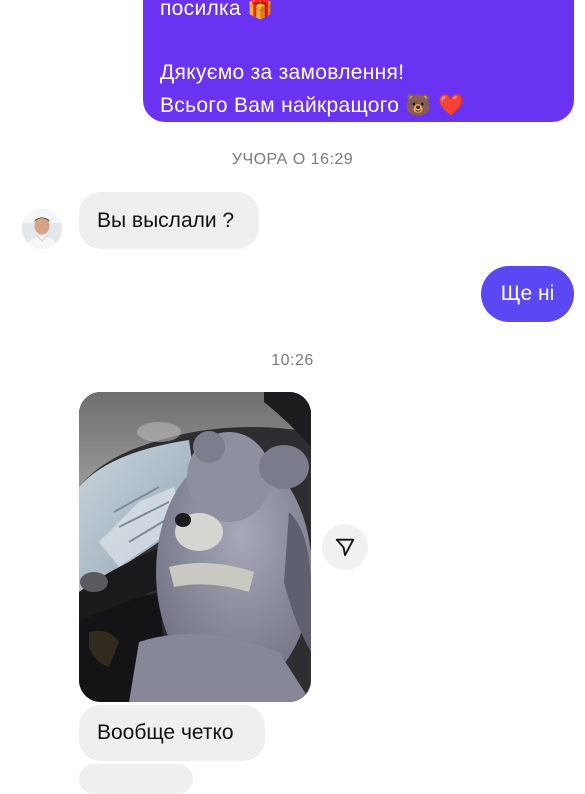 The height and width of the screenshot is (794, 585). Describe the element at coordinates (260, 10) in the screenshot. I see `gift-emoji-icon: 🎁` at that location.